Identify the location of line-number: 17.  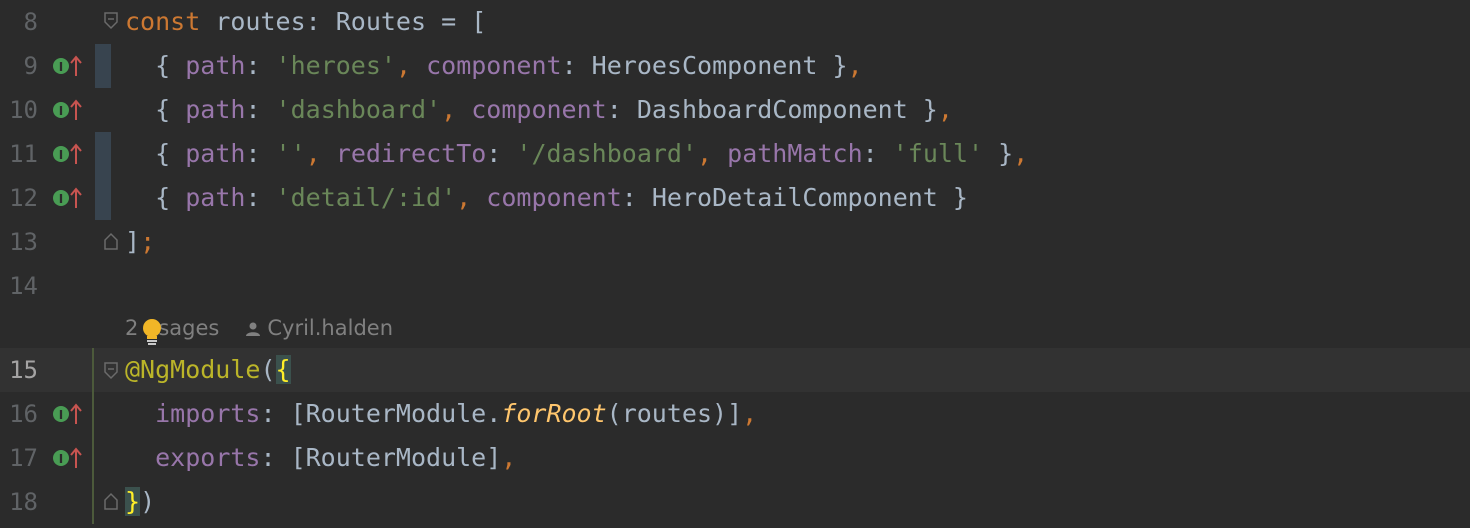
(23, 458).